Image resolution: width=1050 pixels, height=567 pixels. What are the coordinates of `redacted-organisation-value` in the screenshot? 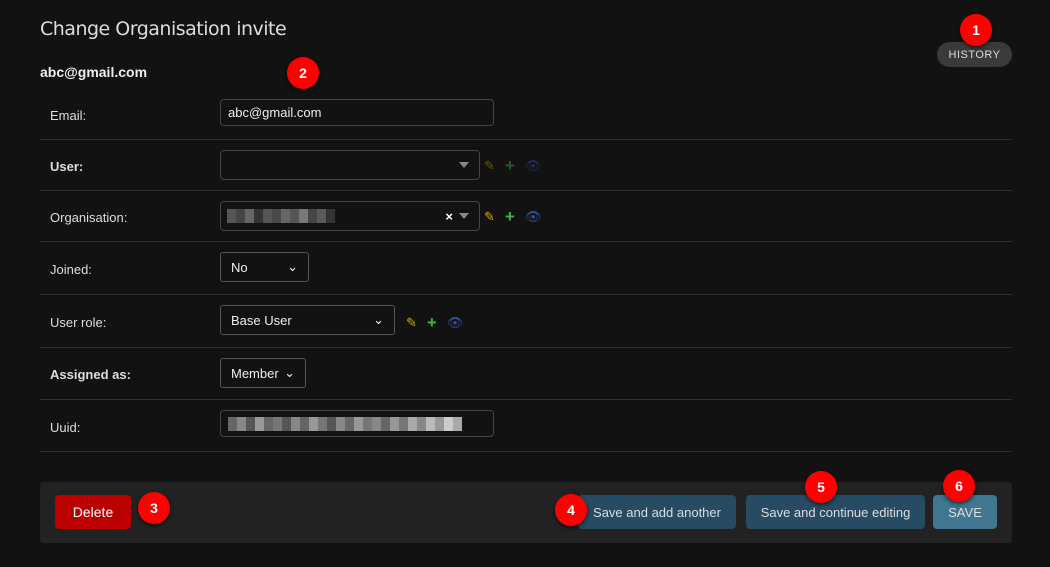 It's located at (281, 216).